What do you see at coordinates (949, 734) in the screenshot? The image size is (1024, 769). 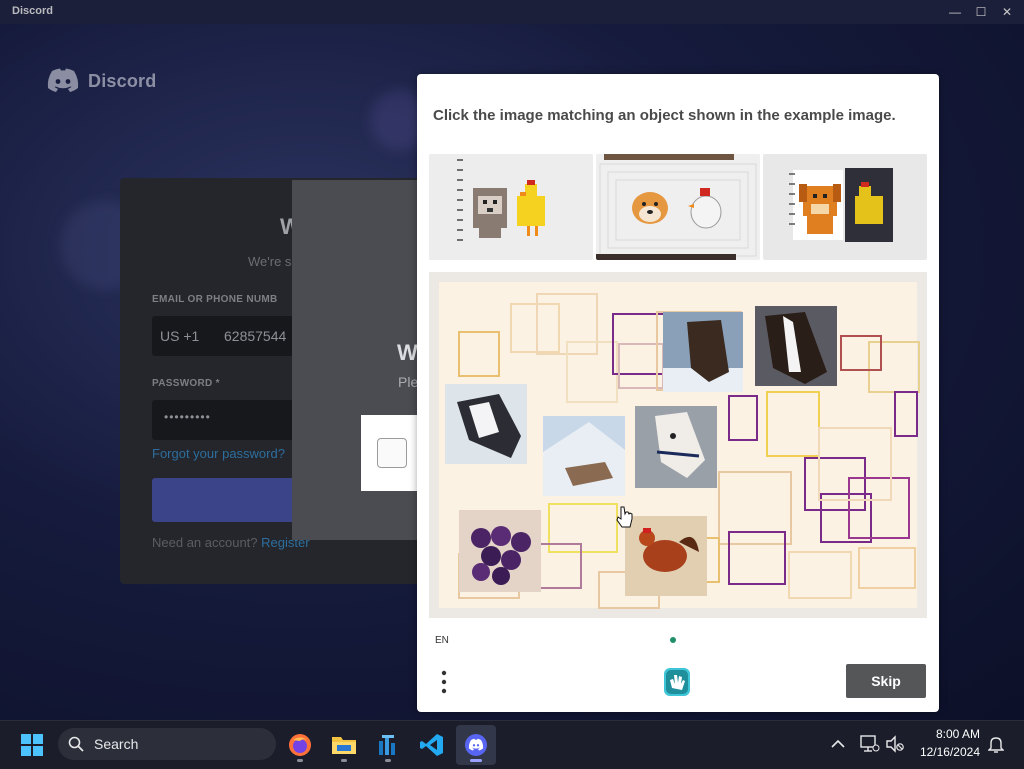 I see `clock-time: 8:00 AM` at bounding box center [949, 734].